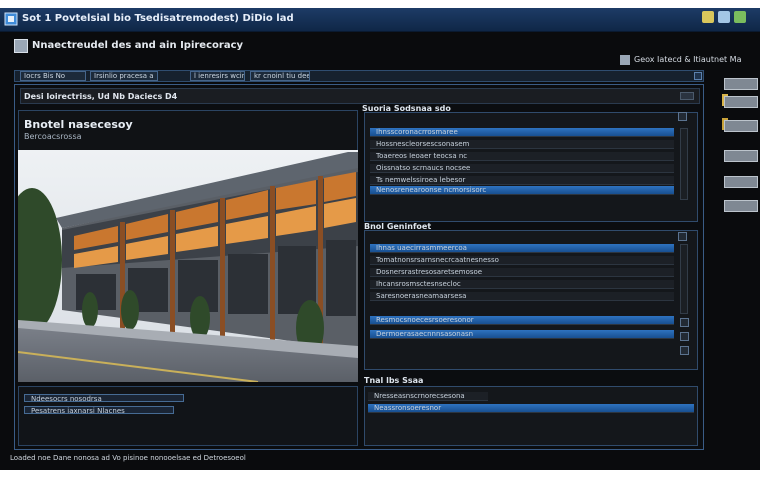 This screenshot has height=480, width=760. I want to click on panel1-row-6: Nenosrenearoonse ncmorsisorc, so click(522, 190).